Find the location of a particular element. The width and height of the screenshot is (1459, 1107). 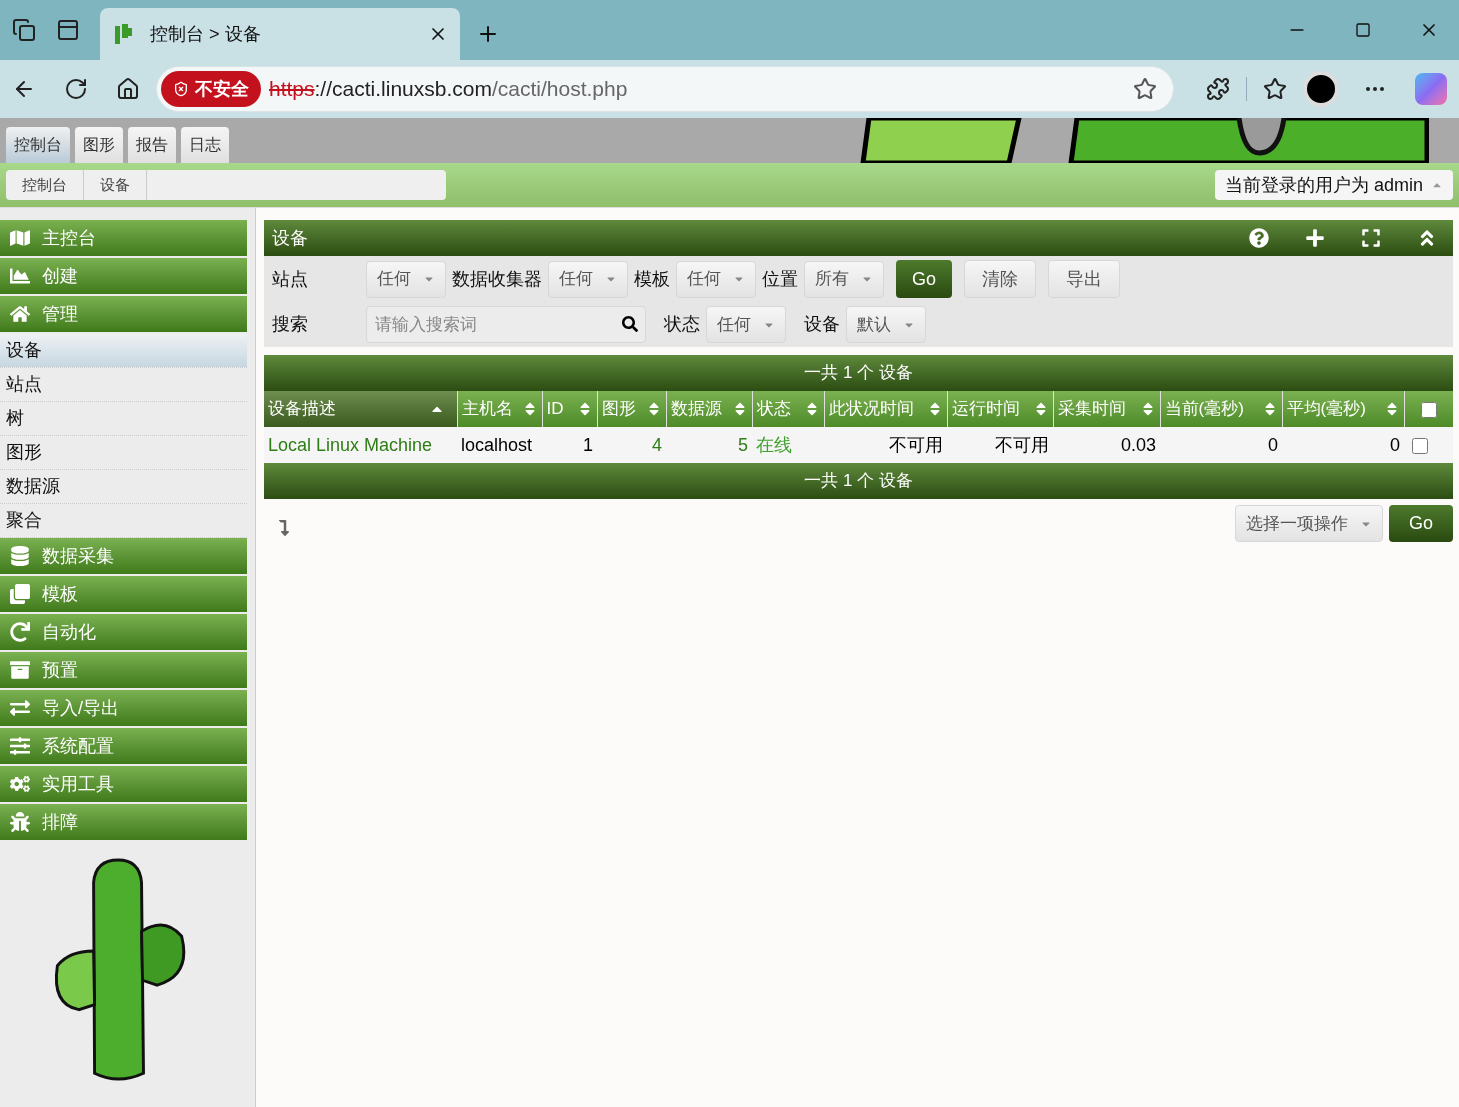

reload-icon is located at coordinates (76, 89).